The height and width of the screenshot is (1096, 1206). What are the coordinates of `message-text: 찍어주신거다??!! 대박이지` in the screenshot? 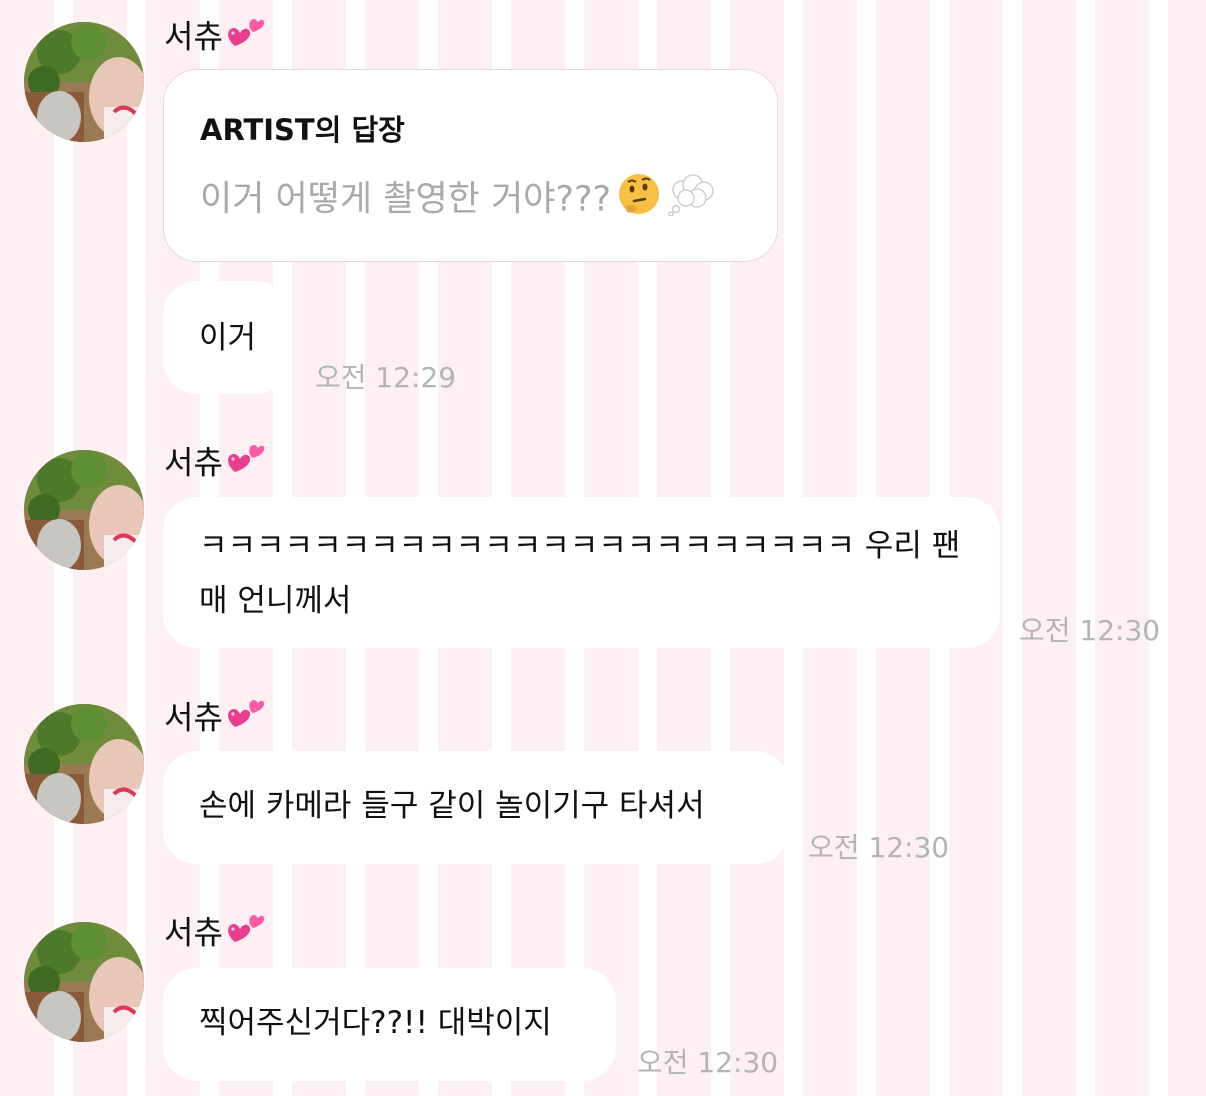 It's located at (375, 1023).